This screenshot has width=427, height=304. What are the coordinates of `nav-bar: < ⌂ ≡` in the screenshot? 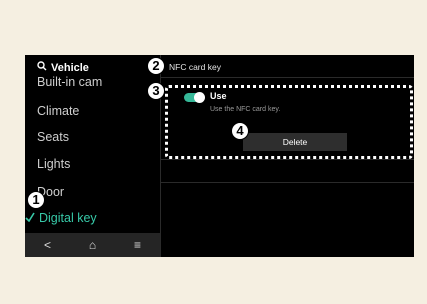 It's located at (92, 245).